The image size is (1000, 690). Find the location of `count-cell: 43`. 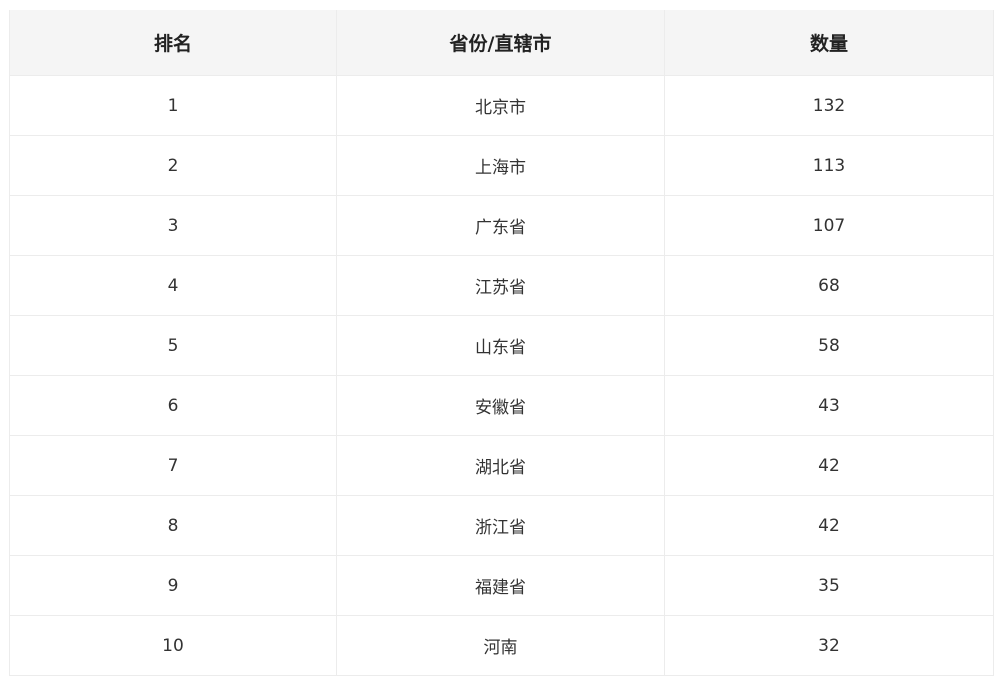

count-cell: 43 is located at coordinates (829, 405).